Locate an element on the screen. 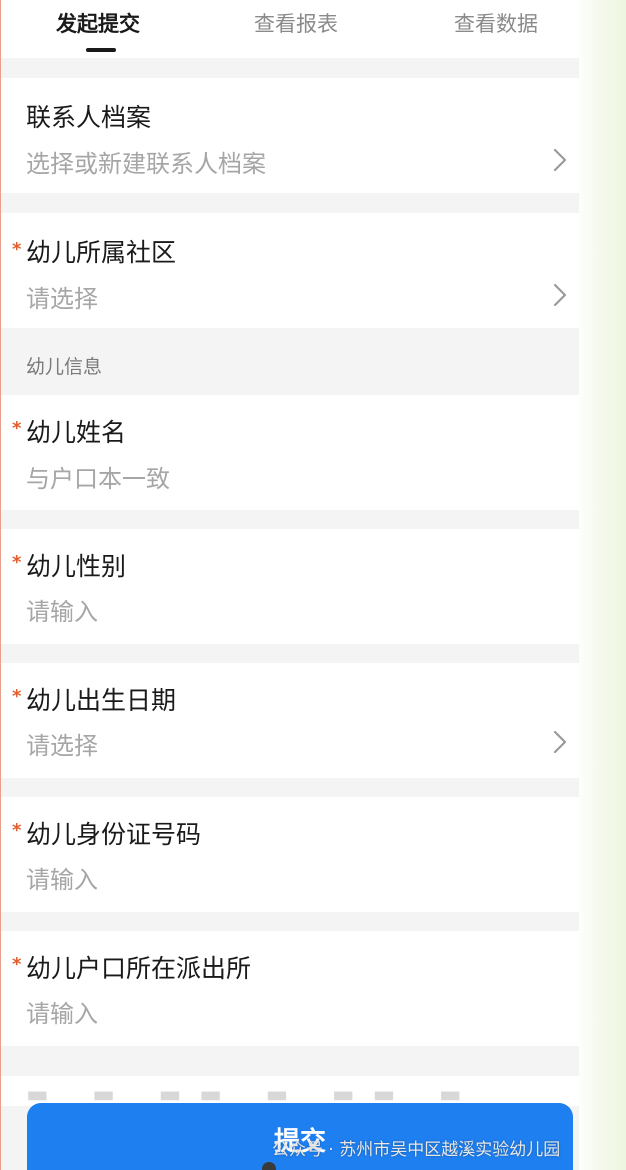 This screenshot has height=1170, width=626. child-id-number-field: * 幼儿身份证号码 请输入 is located at coordinates (290, 854).